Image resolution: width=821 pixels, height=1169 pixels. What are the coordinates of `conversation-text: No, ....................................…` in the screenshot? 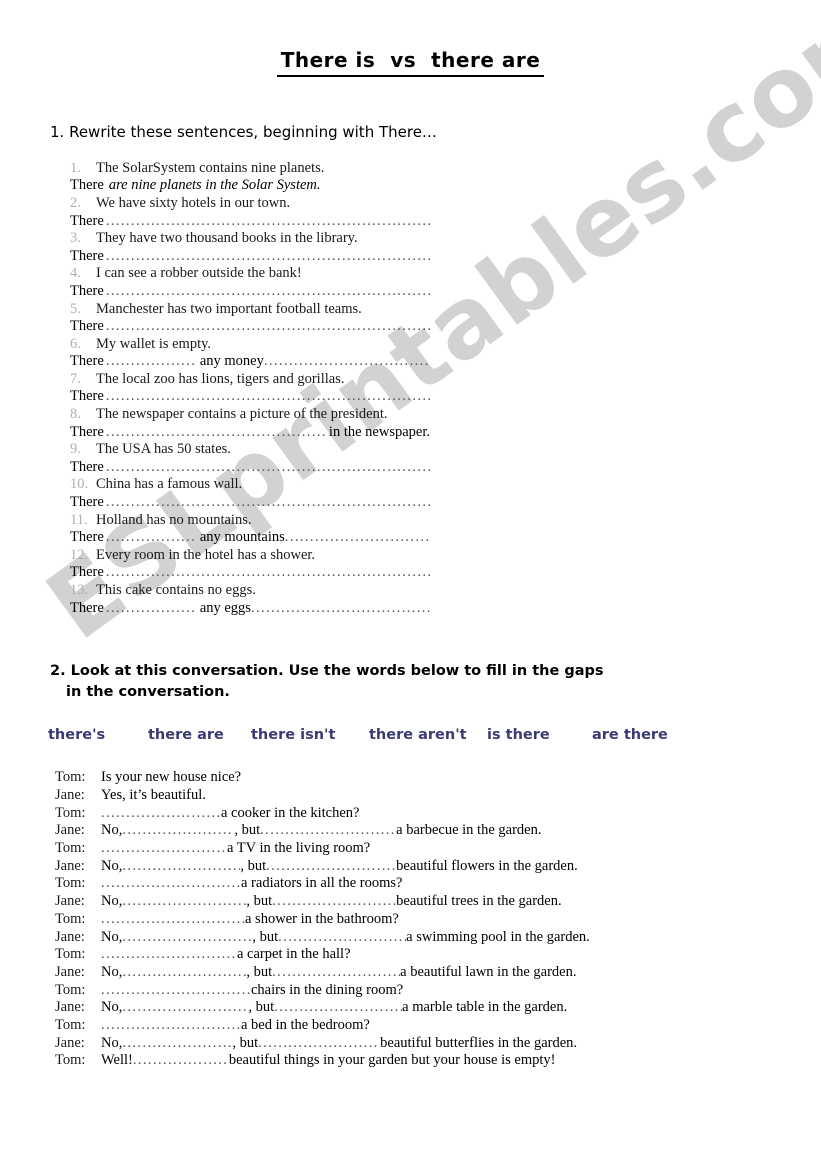 It's located at (343, 1008).